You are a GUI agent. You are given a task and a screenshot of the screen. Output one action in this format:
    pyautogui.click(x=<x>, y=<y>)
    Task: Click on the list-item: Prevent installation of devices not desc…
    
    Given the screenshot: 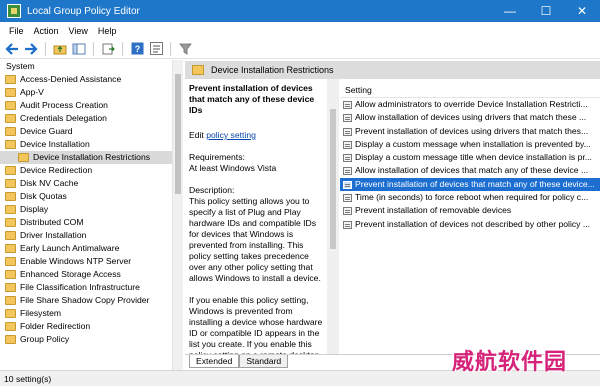 What is the action you would take?
    pyautogui.click(x=470, y=224)
    